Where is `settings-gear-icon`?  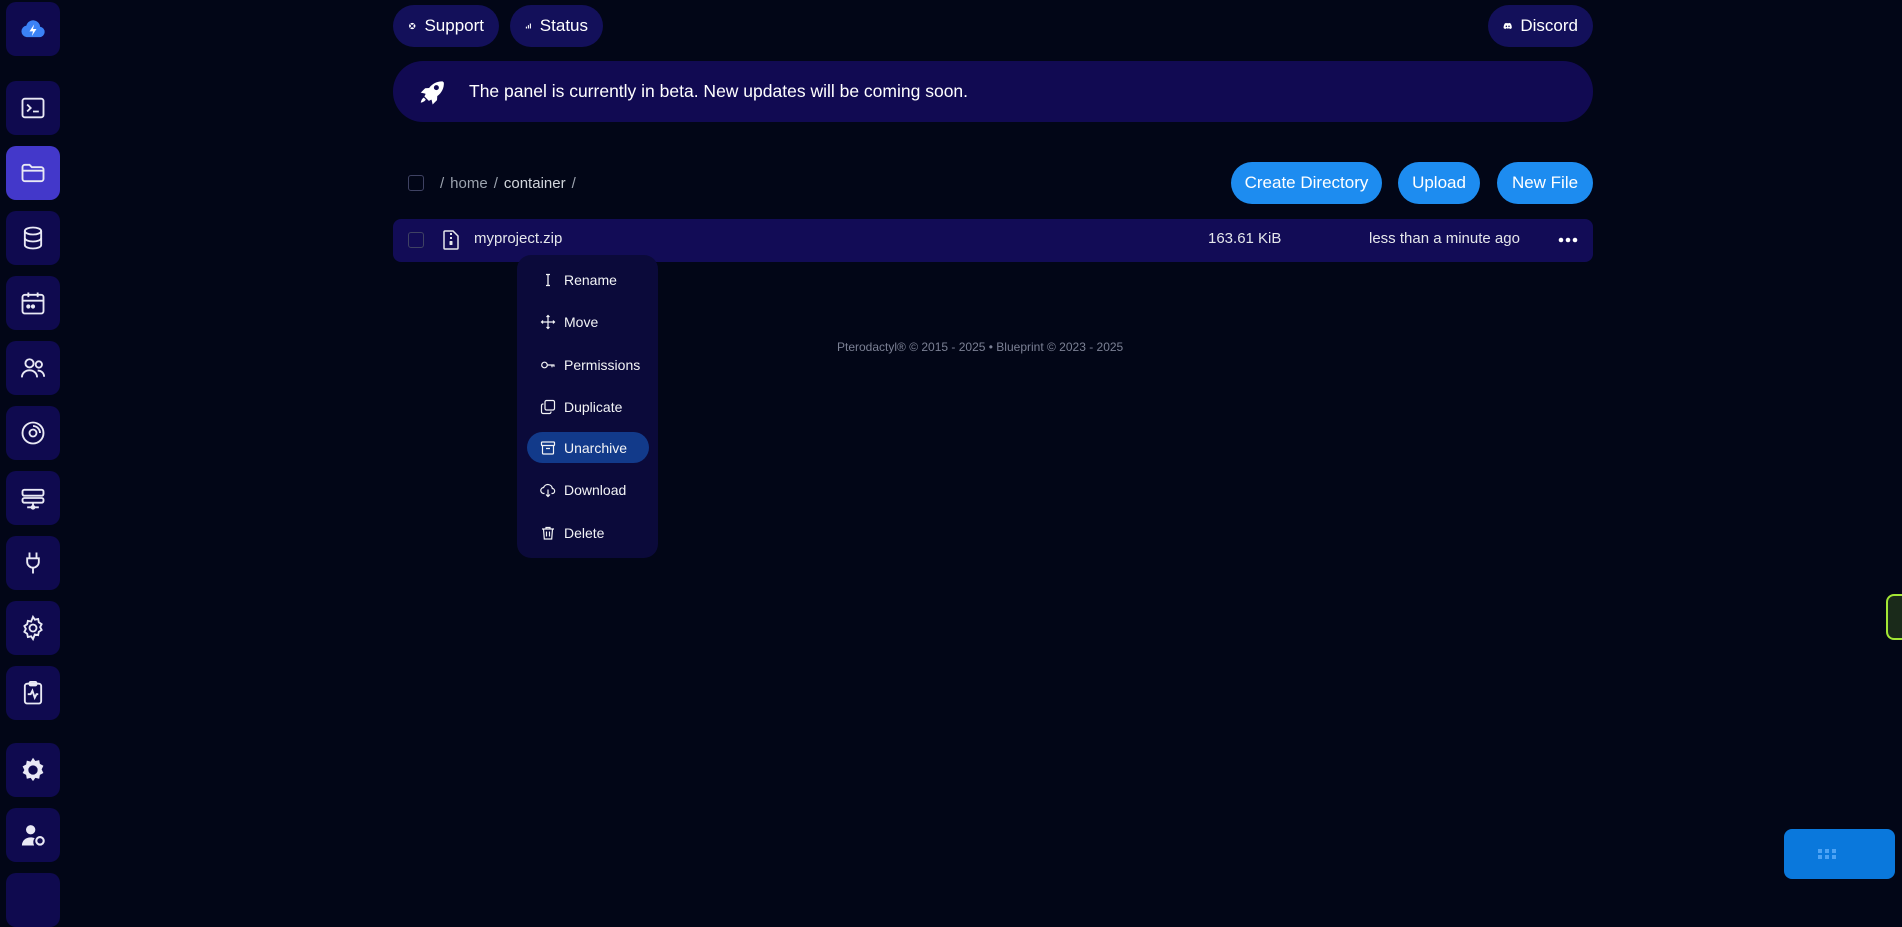 settings-gear-icon is located at coordinates (33, 628).